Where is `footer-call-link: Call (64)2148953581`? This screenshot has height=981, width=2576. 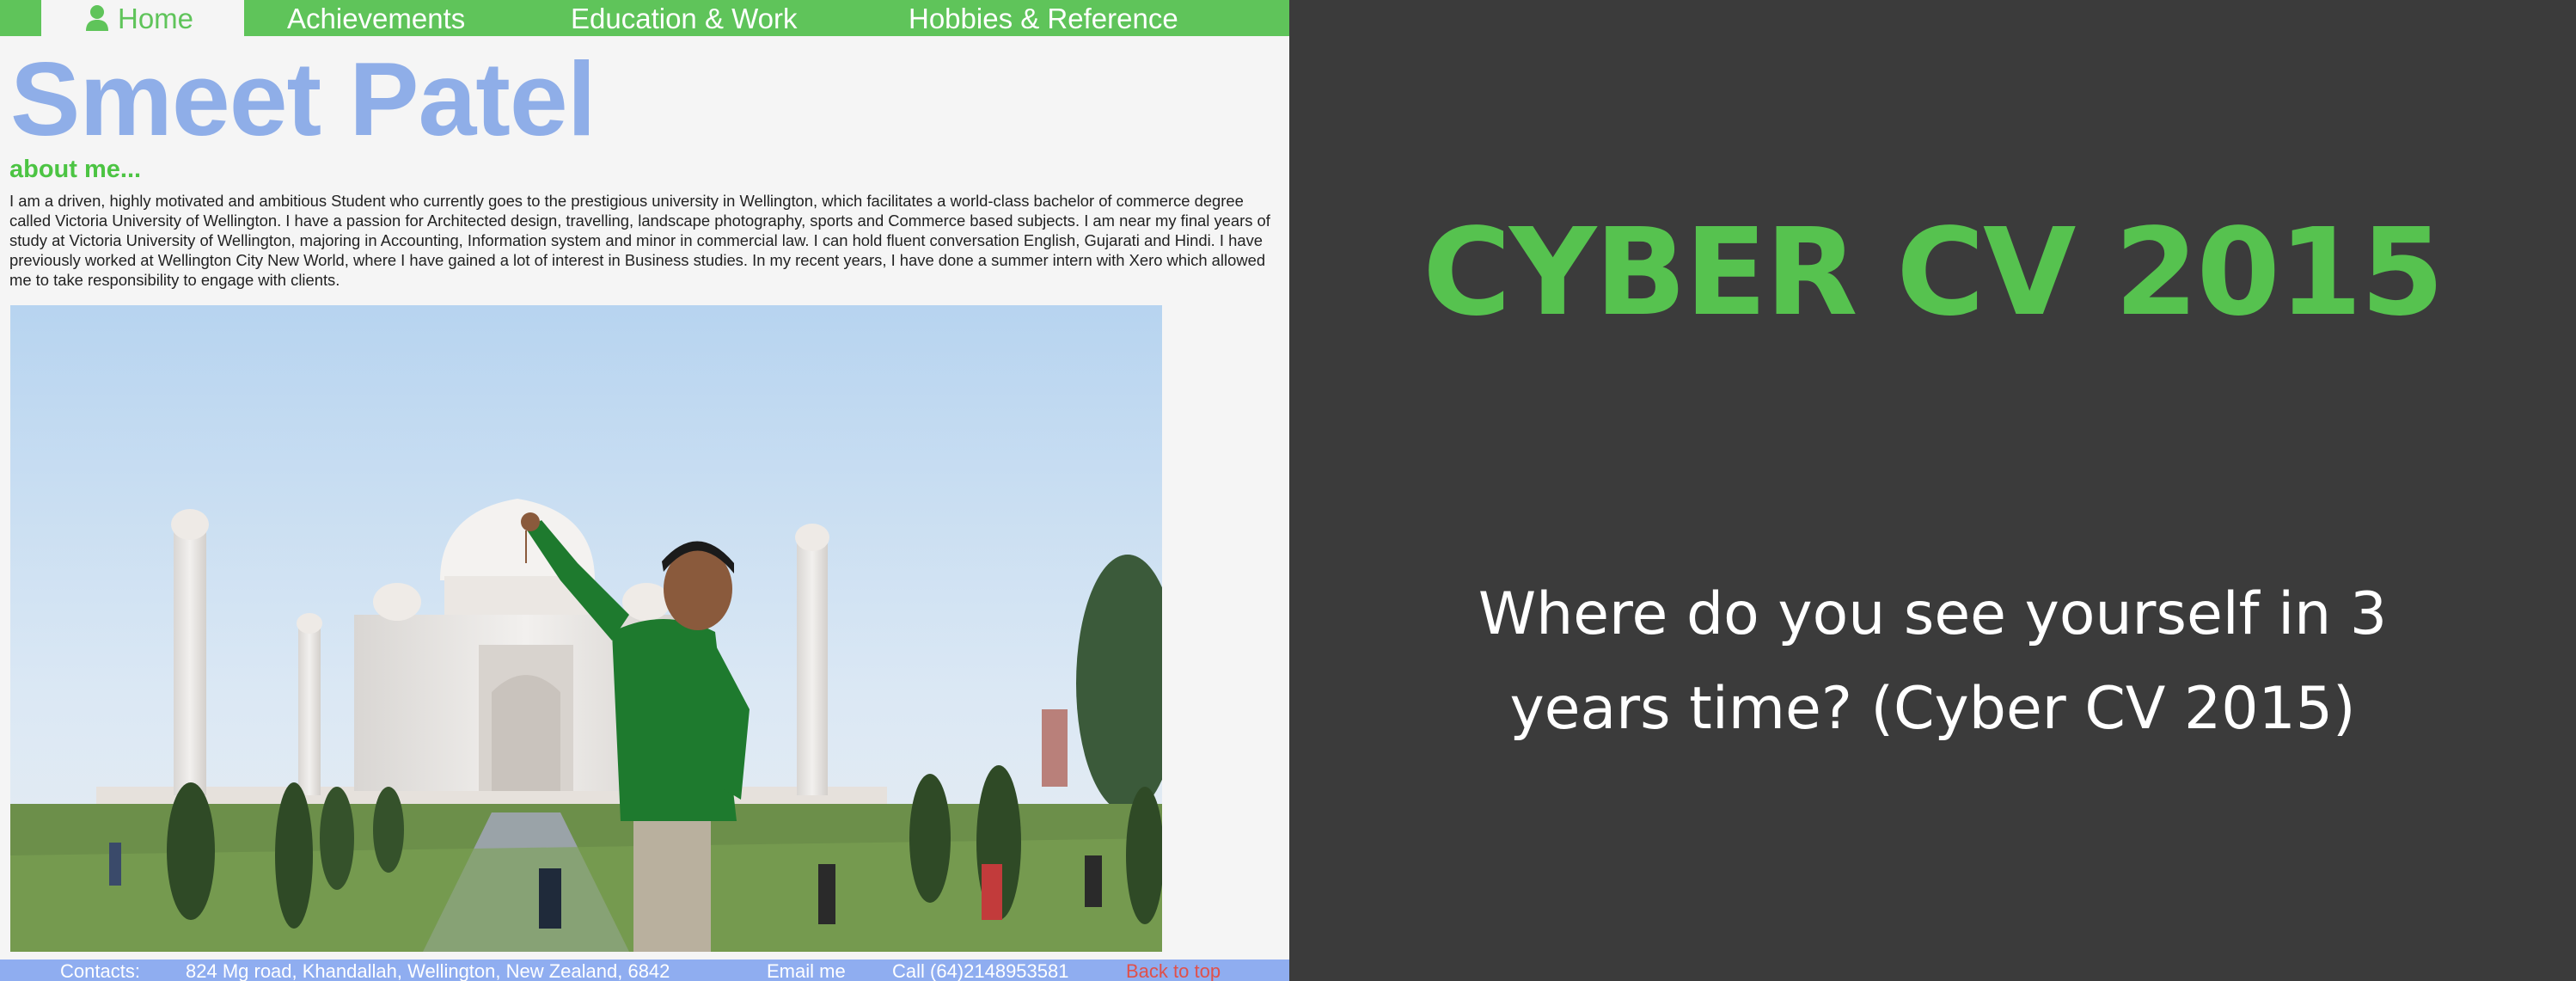
footer-call-link: Call (64)2148953581 is located at coordinates (980, 971).